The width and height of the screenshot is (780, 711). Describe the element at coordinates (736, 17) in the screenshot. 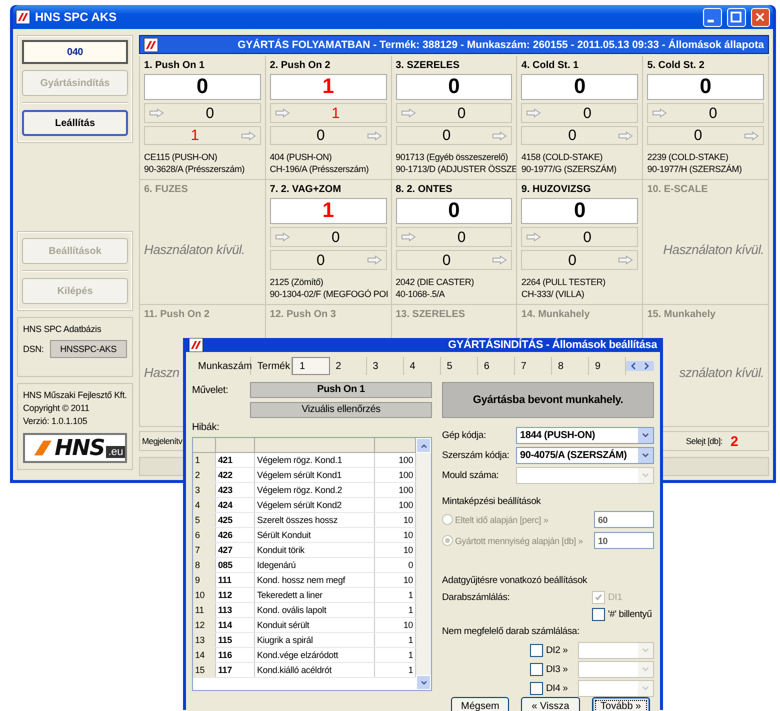

I see `maximize-icon` at that location.